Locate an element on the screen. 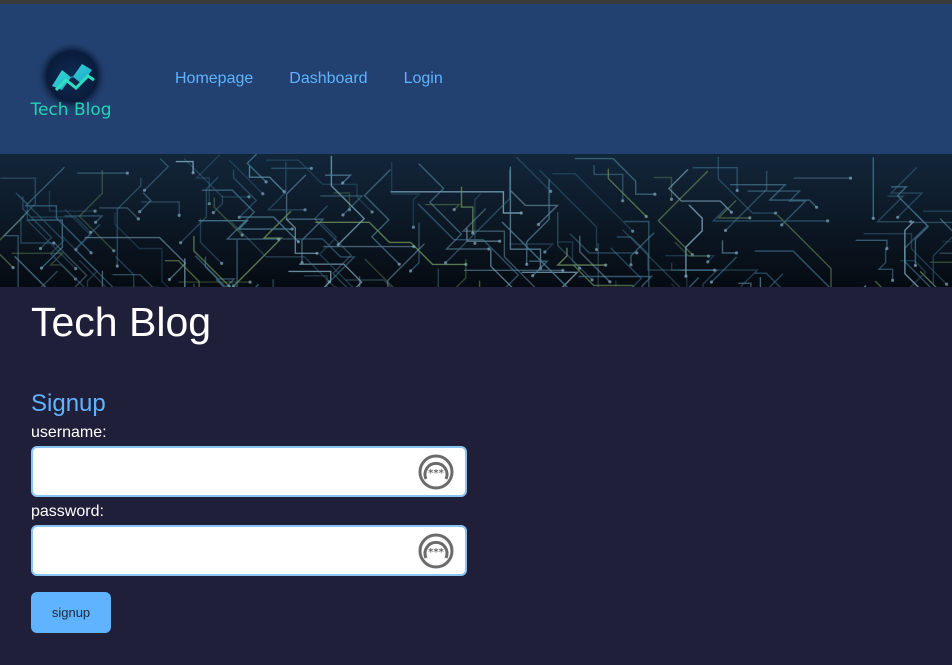  username-field-wrap: *** is located at coordinates (249, 471).